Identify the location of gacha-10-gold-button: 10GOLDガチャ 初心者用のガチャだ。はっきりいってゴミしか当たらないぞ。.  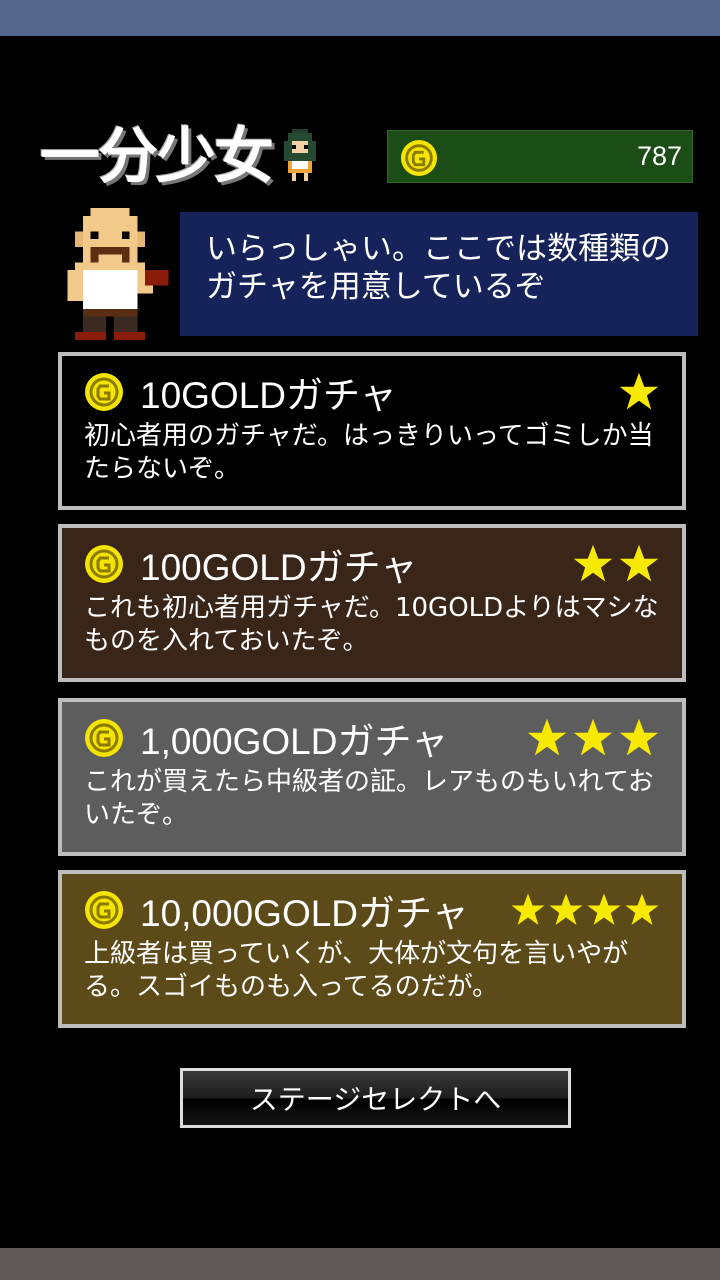
(372, 431).